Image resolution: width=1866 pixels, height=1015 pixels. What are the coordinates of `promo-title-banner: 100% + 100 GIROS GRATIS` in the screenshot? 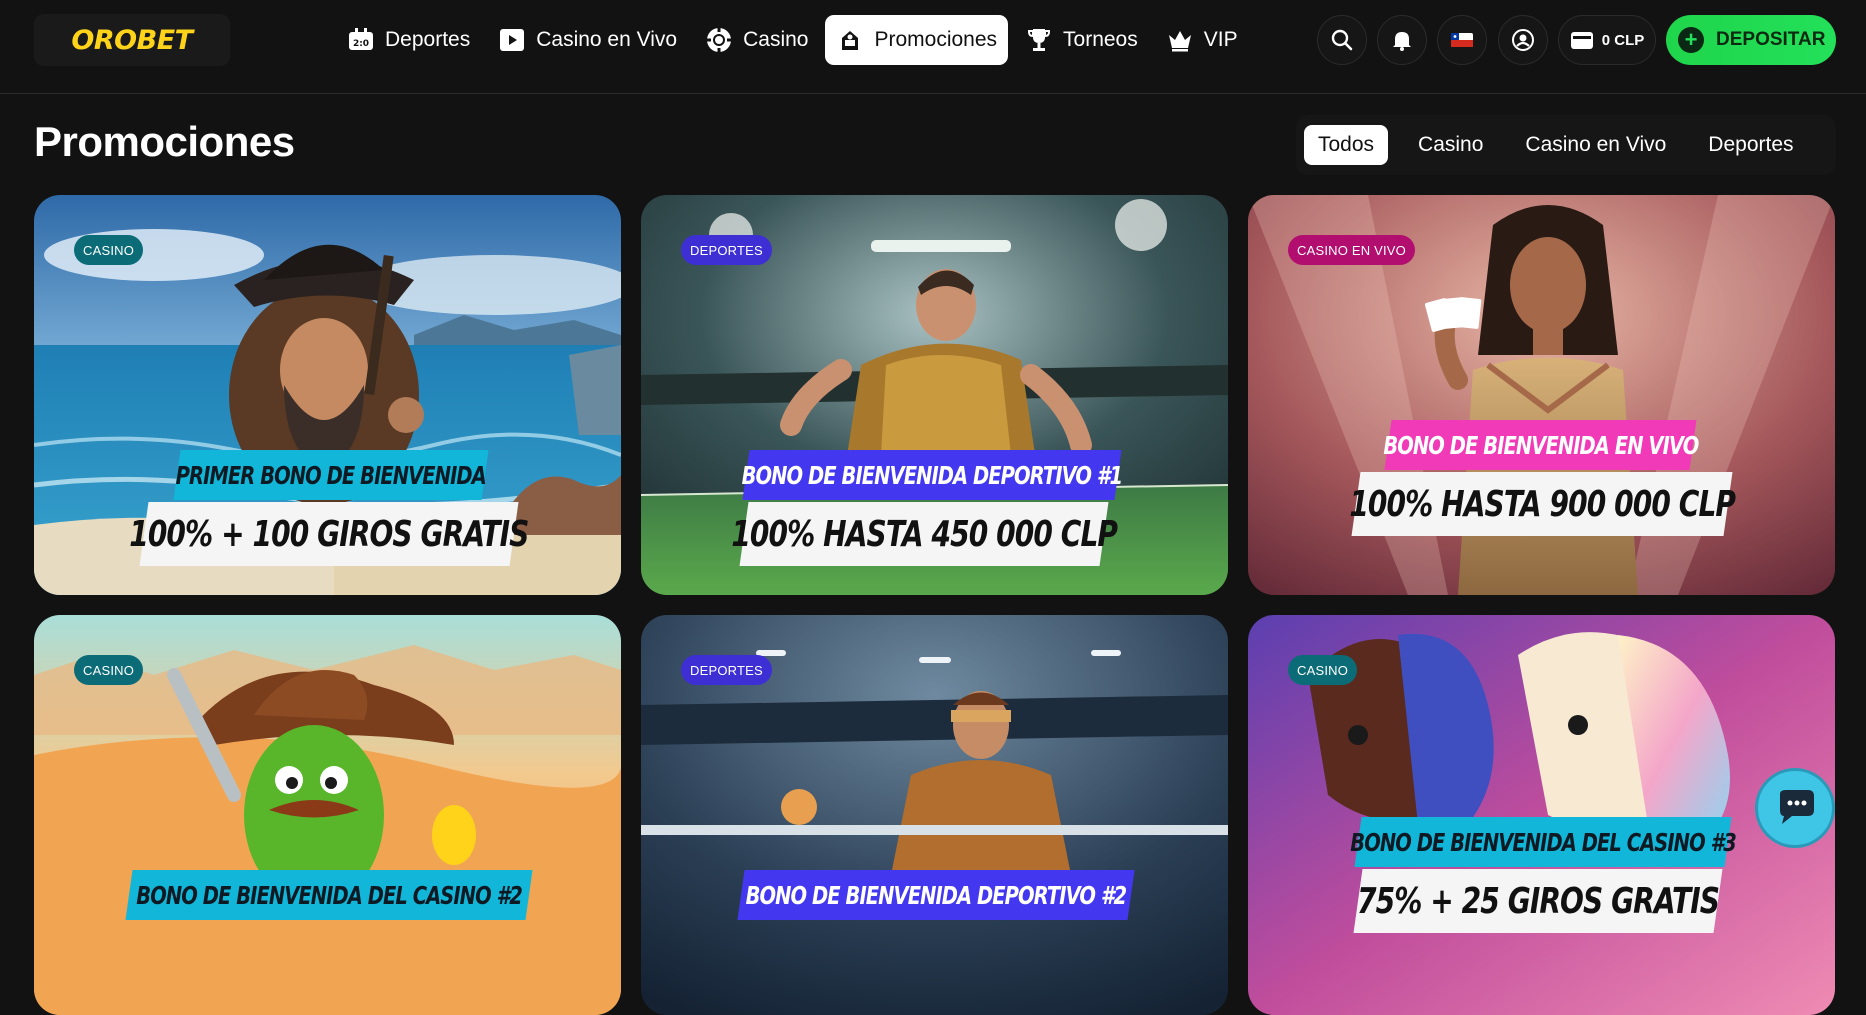 It's located at (329, 534).